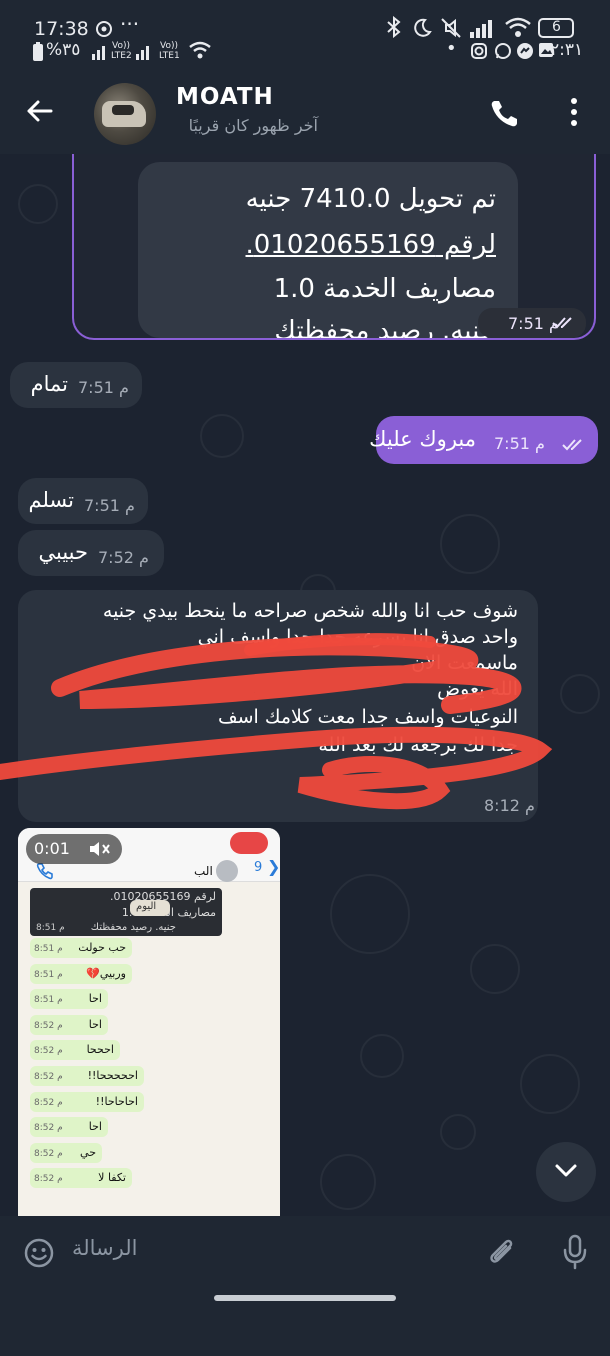 This screenshot has height=1356, width=610. What do you see at coordinates (574, 112) in the screenshot?
I see `more-options-icon` at bounding box center [574, 112].